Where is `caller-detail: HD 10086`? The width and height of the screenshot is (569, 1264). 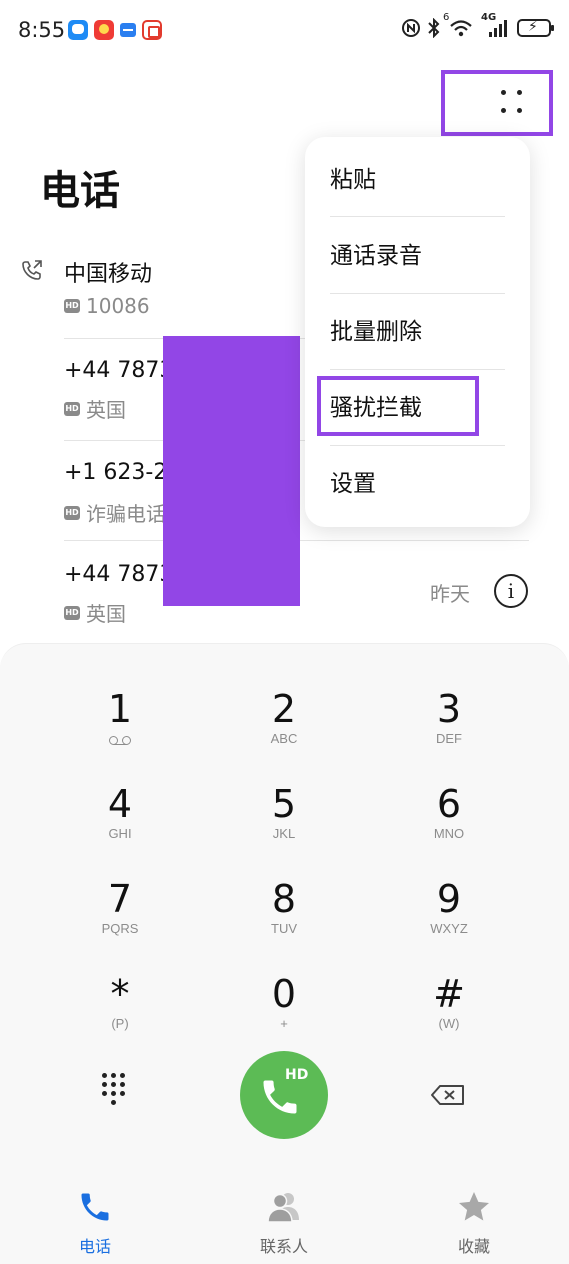
caller-detail: HD 10086 is located at coordinates (107, 306).